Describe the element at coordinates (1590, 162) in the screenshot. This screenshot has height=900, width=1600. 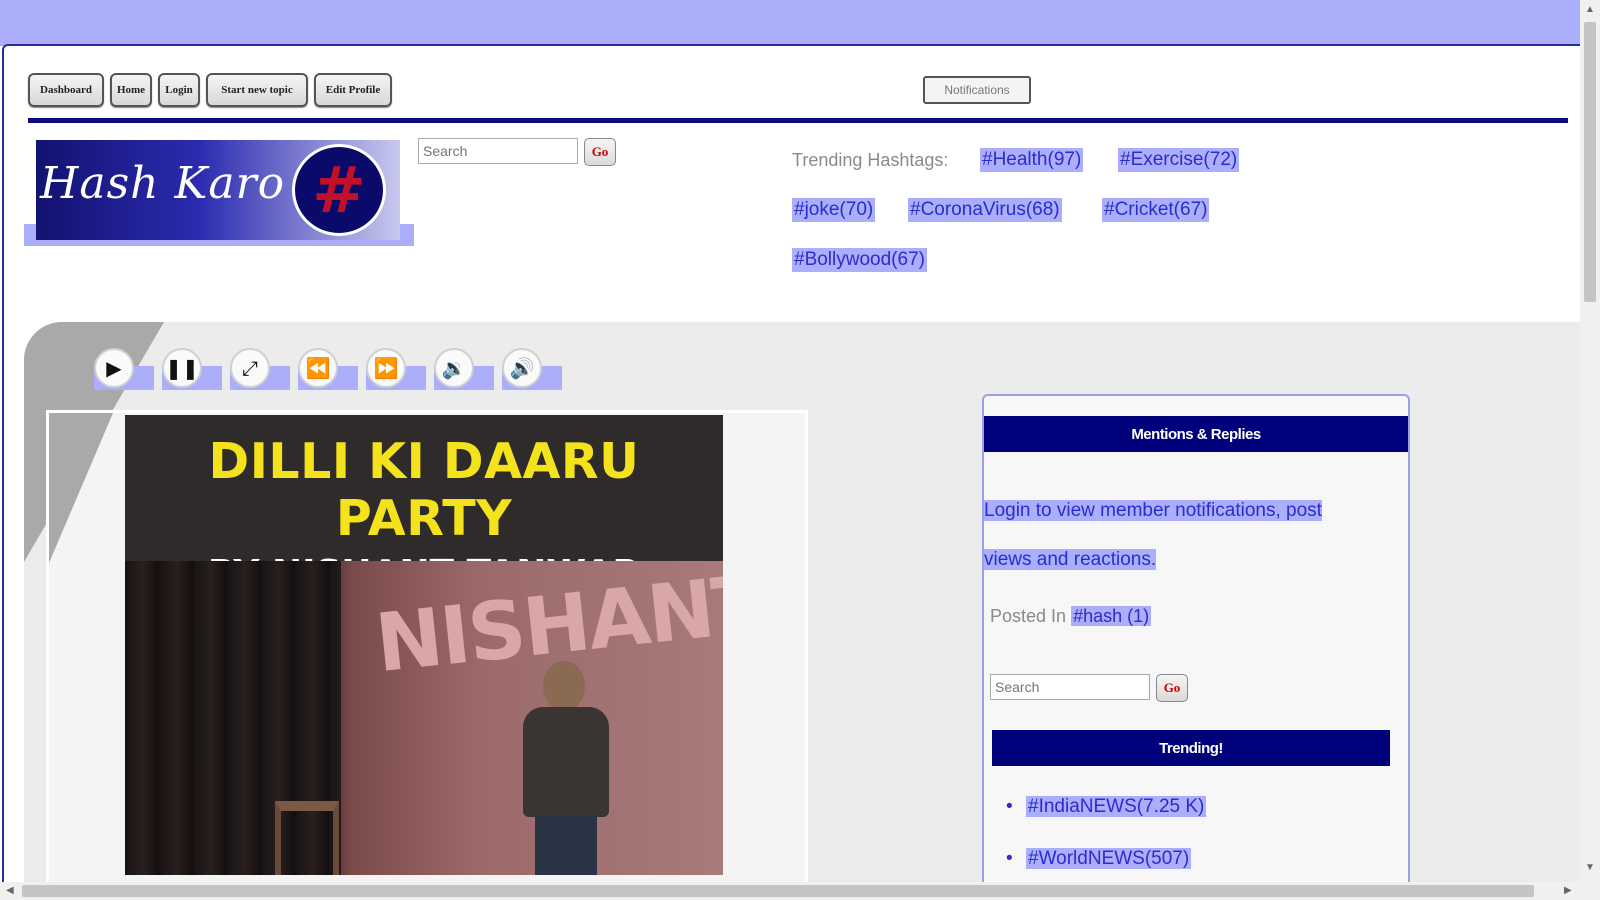
I see `vertical-scroll-thumb` at that location.